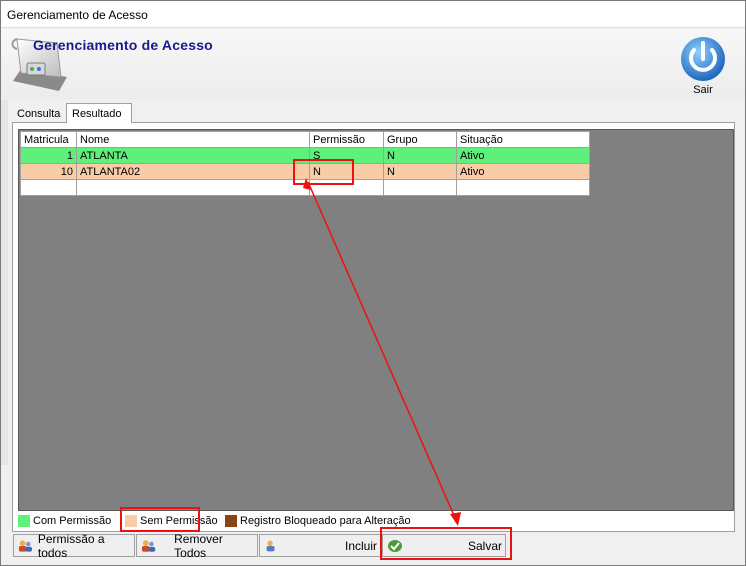 Image resolution: width=746 pixels, height=566 pixels. I want to click on annotation-arrow, so click(382, 352).